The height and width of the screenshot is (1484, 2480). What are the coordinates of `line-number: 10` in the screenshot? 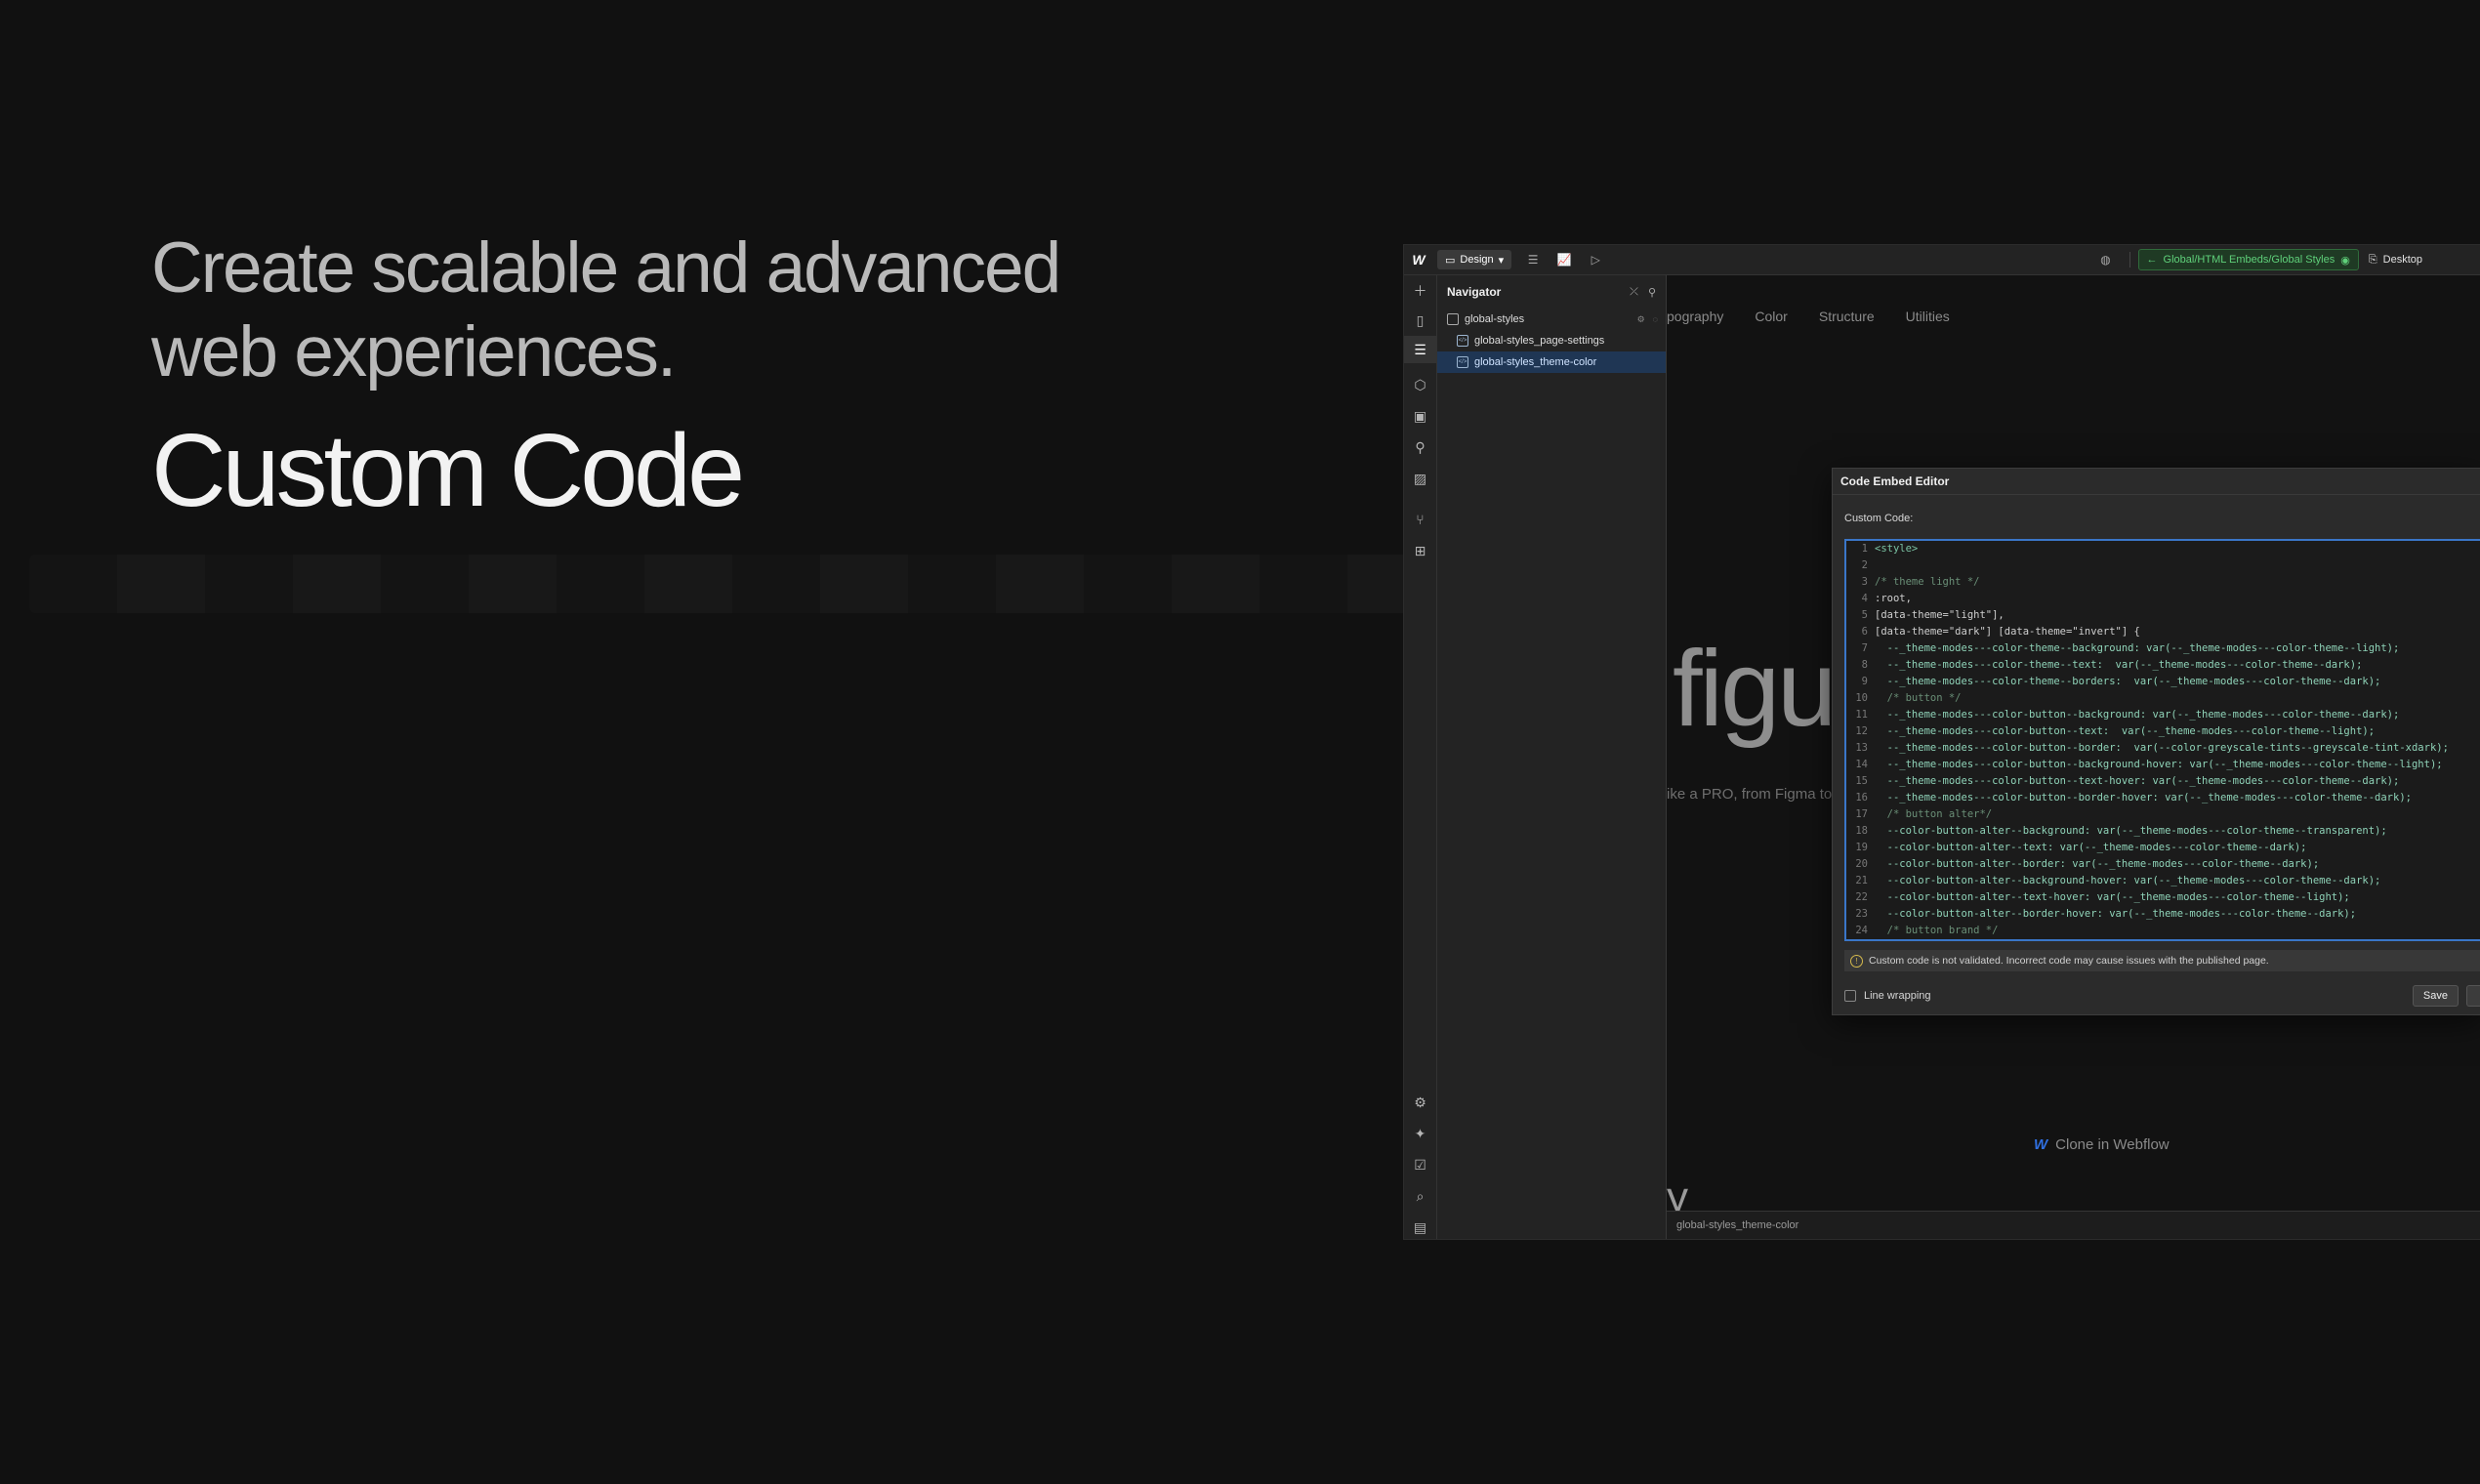 It's located at (1861, 698).